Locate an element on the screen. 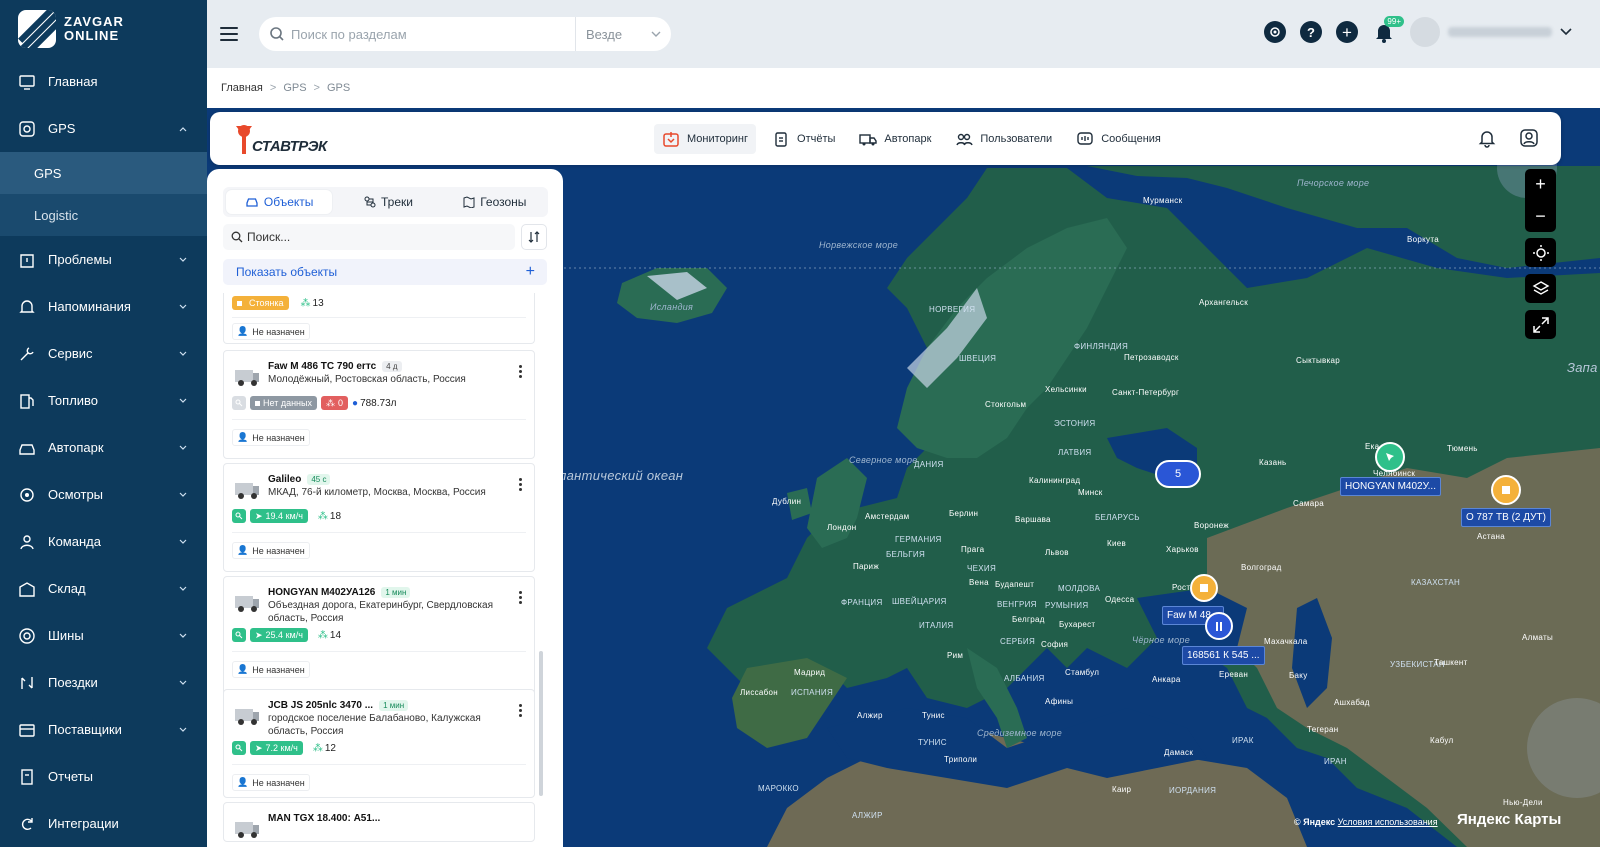 The width and height of the screenshot is (1600, 847). show-objects-button: Показать объекты + is located at coordinates (385, 272).